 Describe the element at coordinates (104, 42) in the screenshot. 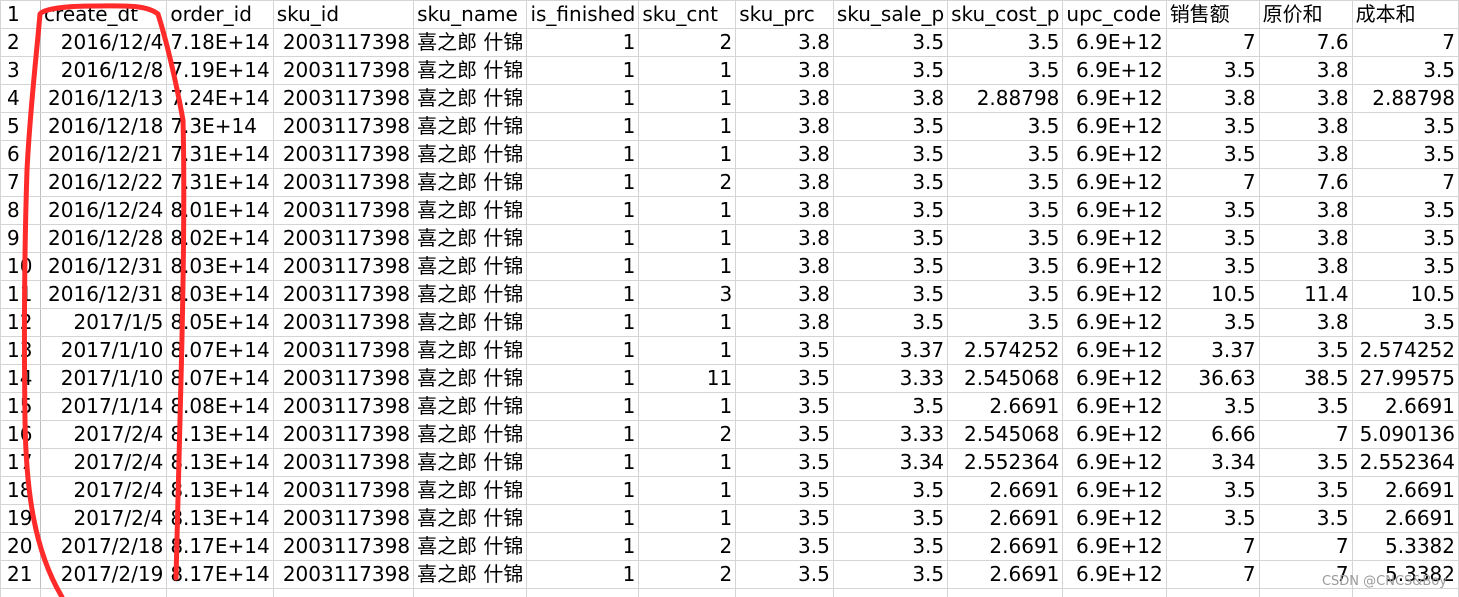

I see `table-cell: 2016/12/4` at that location.